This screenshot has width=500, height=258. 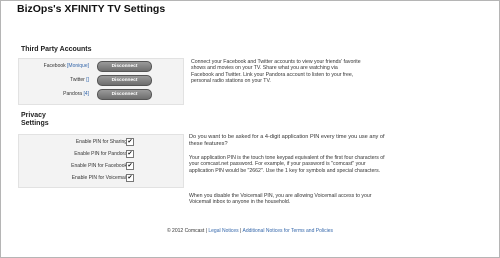 What do you see at coordinates (130, 142) in the screenshot?
I see `sharing-pin-checkbox: ✔` at bounding box center [130, 142].